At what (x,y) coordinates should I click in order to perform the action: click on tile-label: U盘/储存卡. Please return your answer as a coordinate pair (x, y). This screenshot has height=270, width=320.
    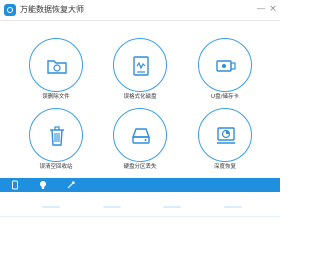
    Looking at the image, I should click on (225, 97).